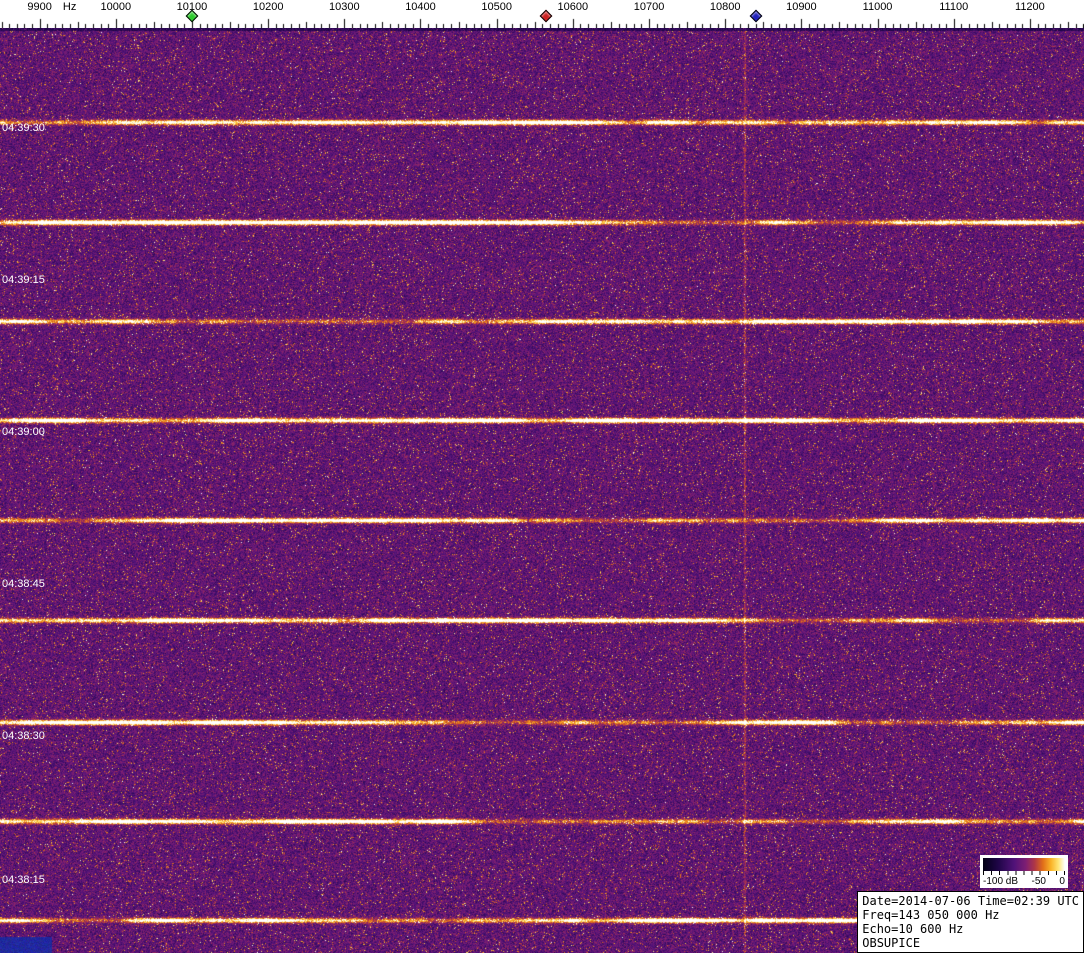 The image size is (1084, 953). What do you see at coordinates (69, 7) in the screenshot?
I see `freq-axis-unit-label: Hz` at bounding box center [69, 7].